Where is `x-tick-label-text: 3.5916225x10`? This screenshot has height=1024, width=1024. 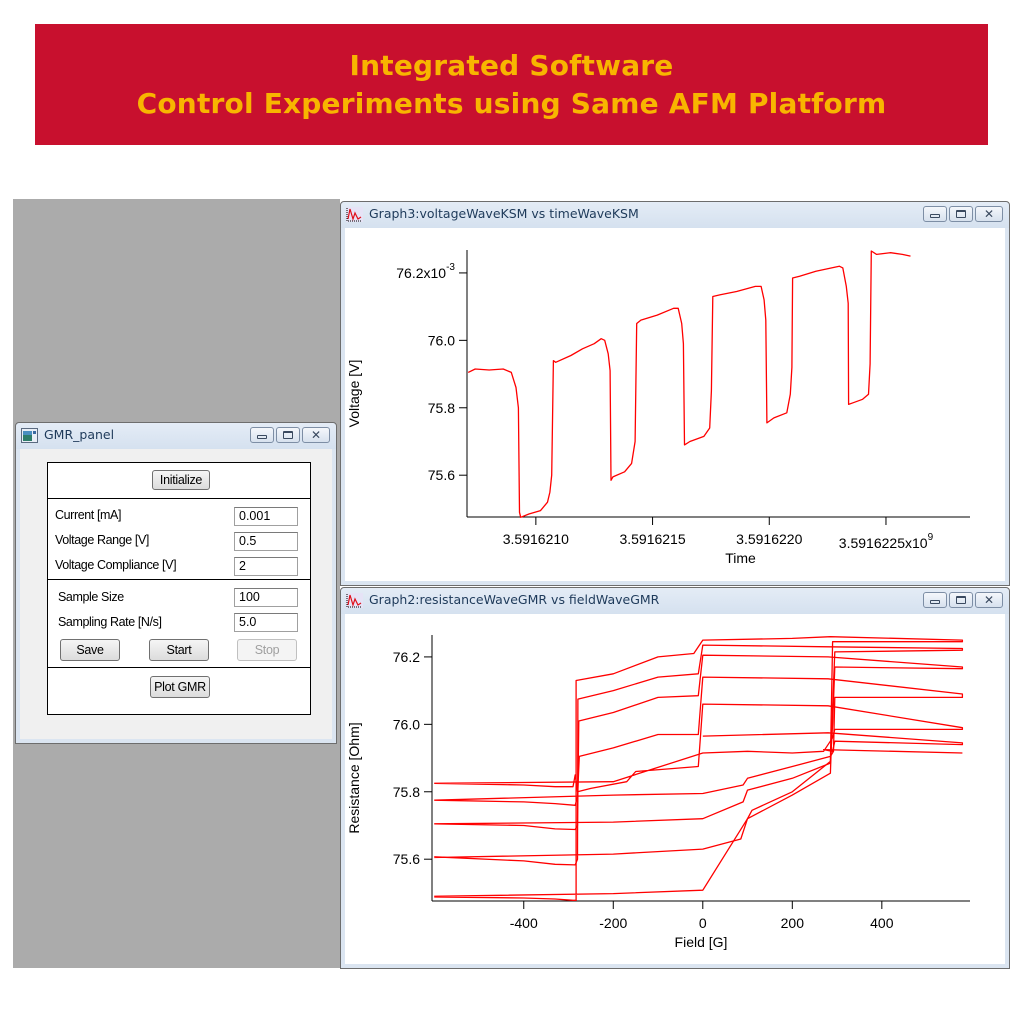 x-tick-label-text: 3.5916225x10 is located at coordinates (883, 543).